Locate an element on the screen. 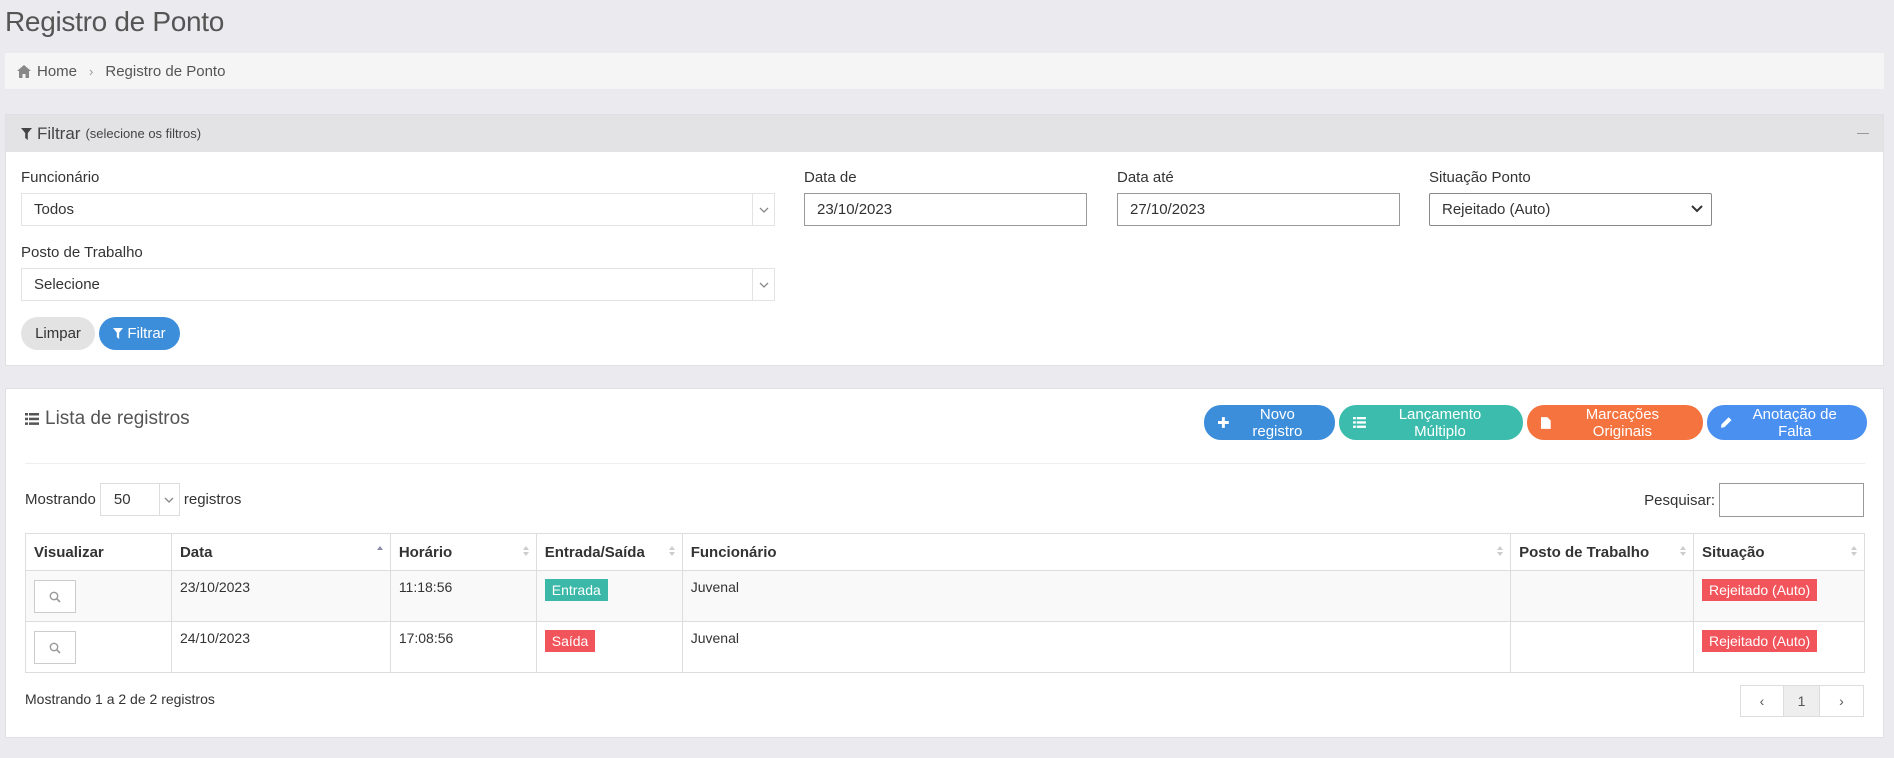 This screenshot has height=758, width=1894. new-record-button-label: Novo registro is located at coordinates (1277, 422).